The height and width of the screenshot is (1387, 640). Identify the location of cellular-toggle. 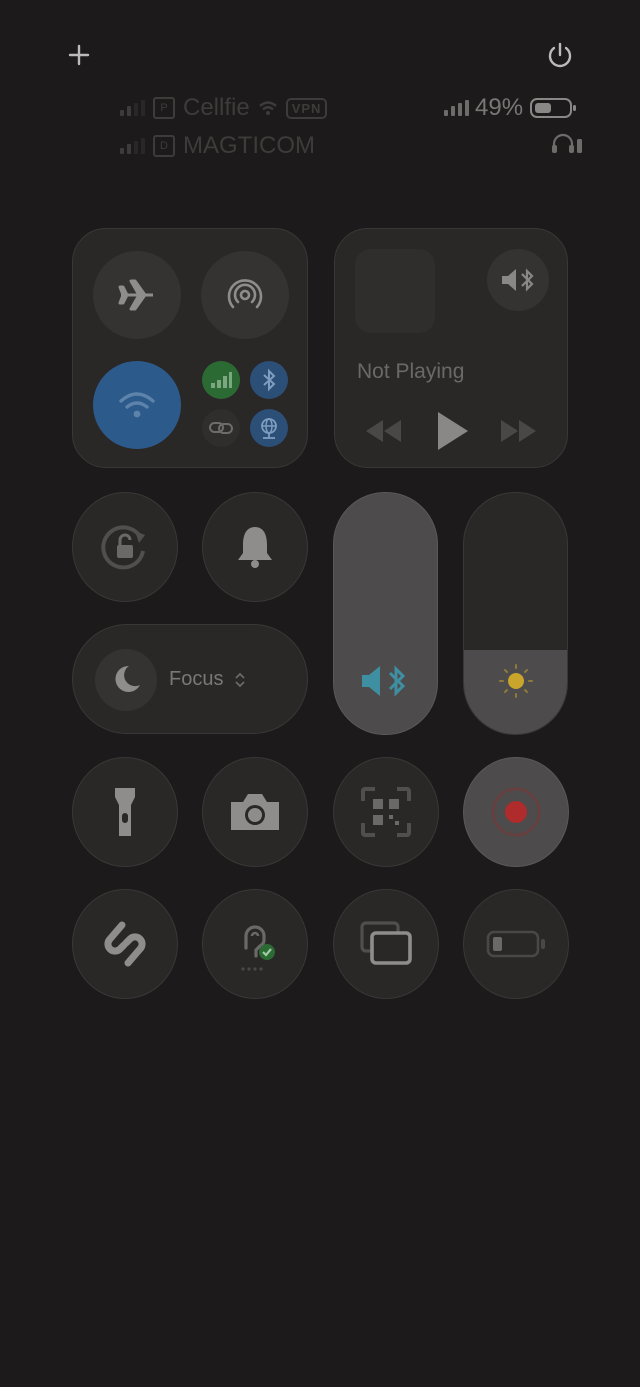
(221, 380).